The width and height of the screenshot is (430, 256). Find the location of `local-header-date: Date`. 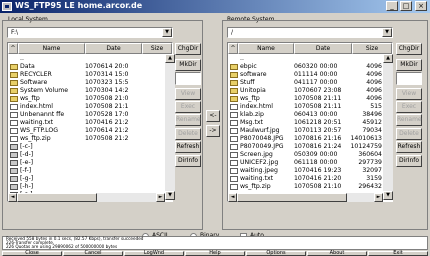

local-header-date: Date is located at coordinates (113, 48).